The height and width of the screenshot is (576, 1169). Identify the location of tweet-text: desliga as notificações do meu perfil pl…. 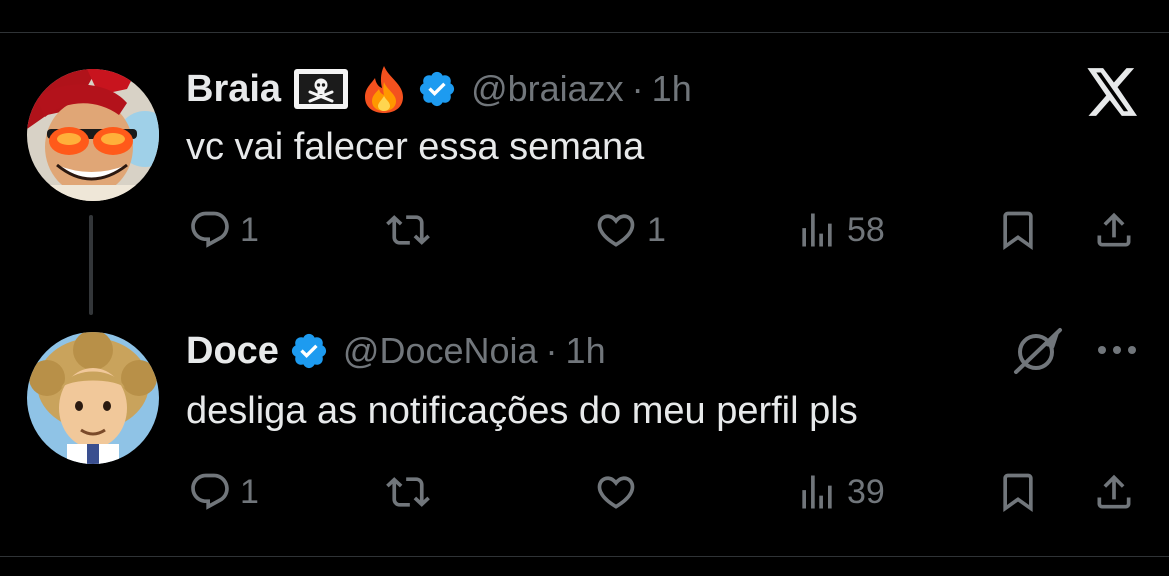
(522, 411).